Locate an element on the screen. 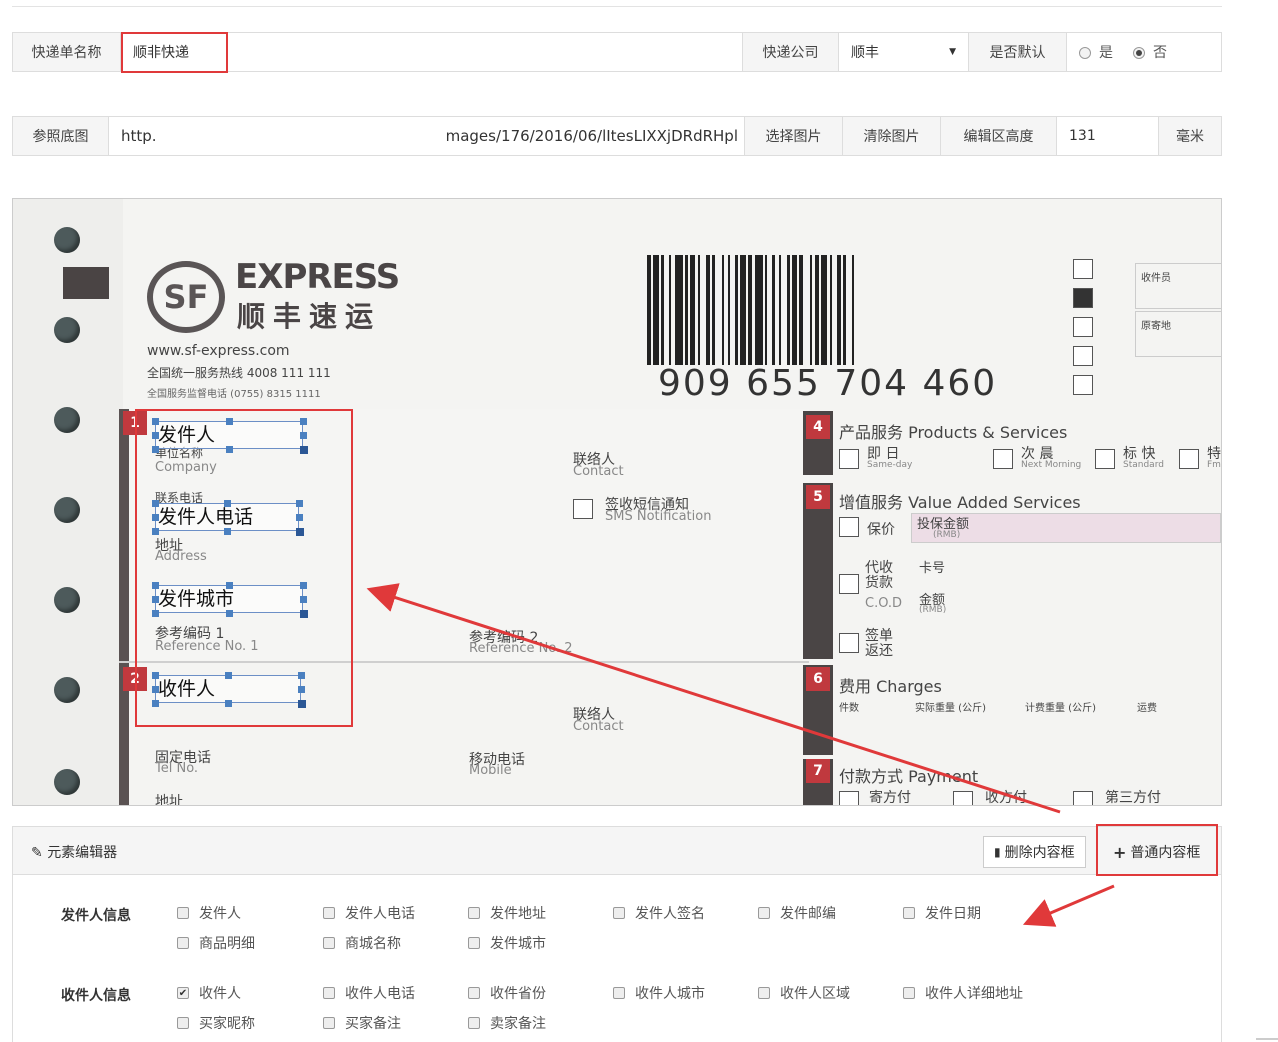 The image size is (1278, 1042). edit-height-input: 131 is located at coordinates (1108, 136).